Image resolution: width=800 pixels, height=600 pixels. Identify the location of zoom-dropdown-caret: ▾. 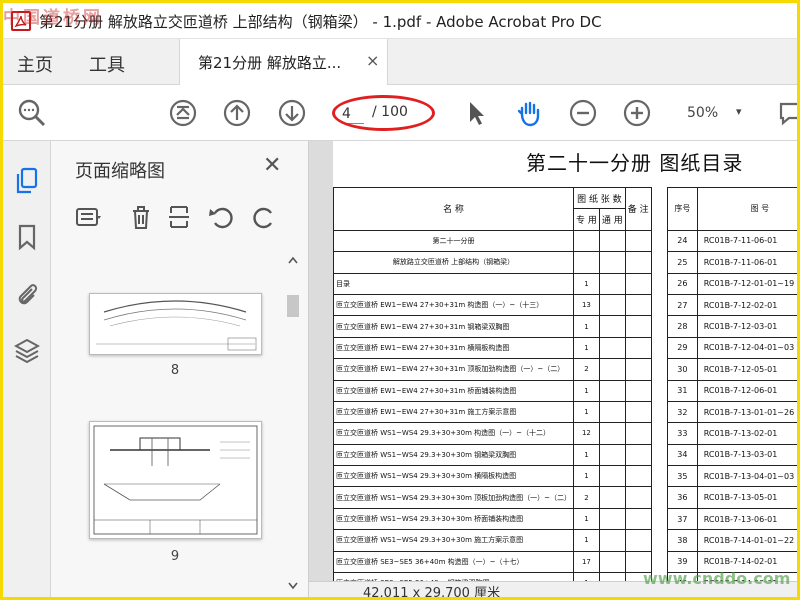
(739, 111).